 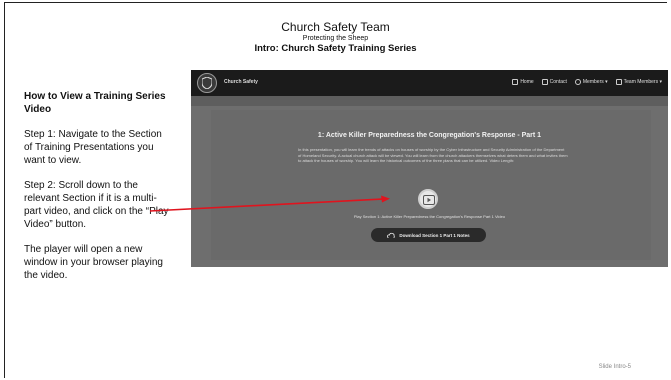 What do you see at coordinates (614, 367) in the screenshot?
I see `slide-number: Slide Intro-5` at bounding box center [614, 367].